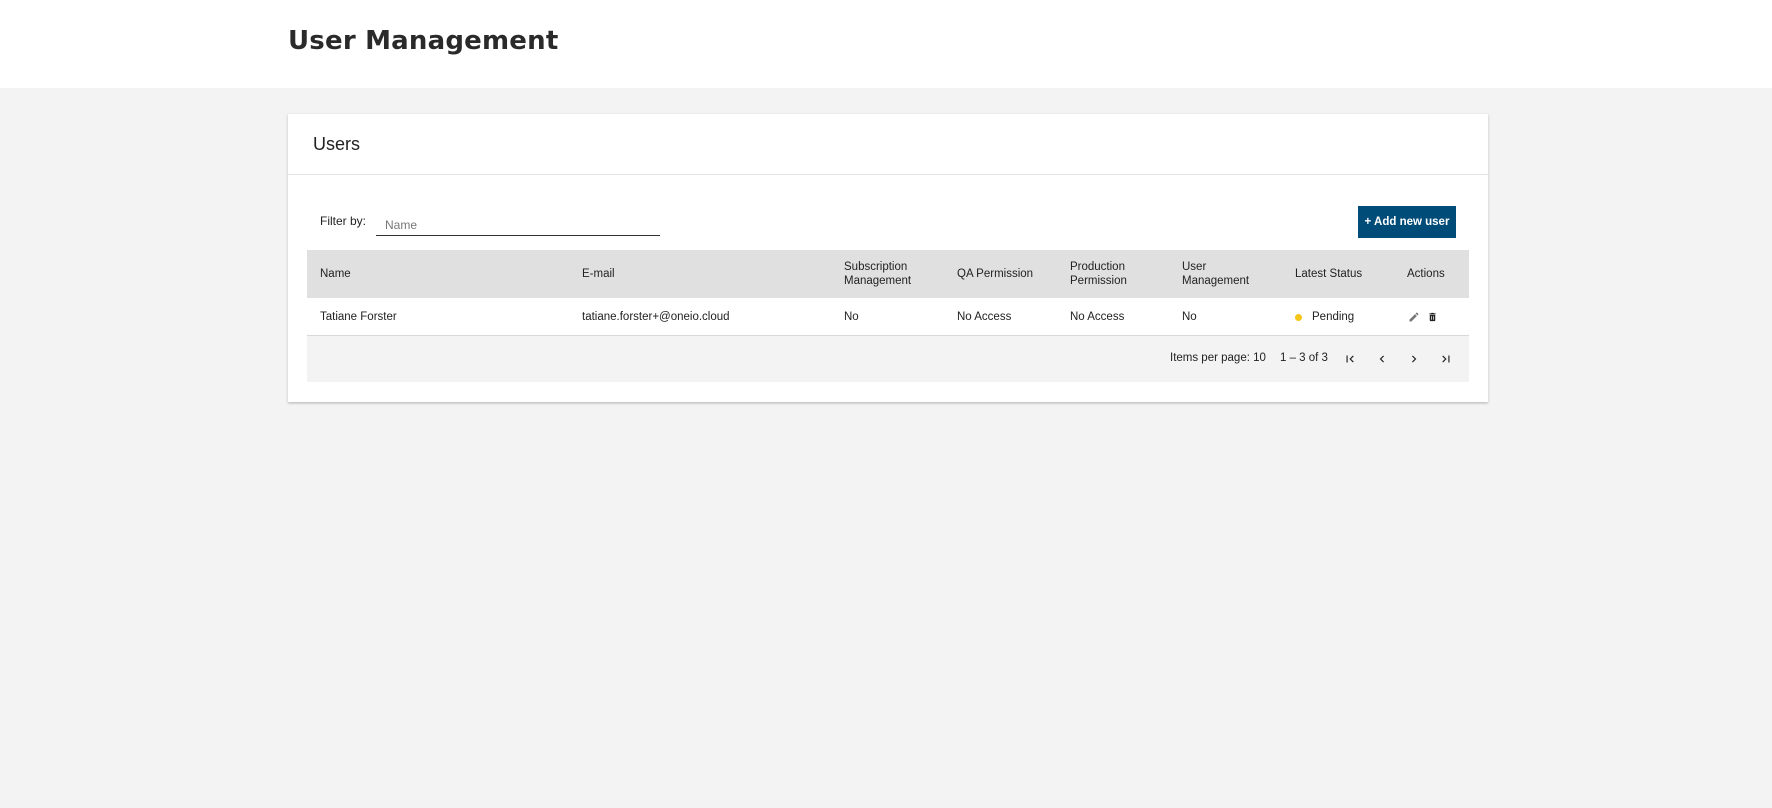 The image size is (1772, 808). I want to click on cell-actions, so click(1423, 317).